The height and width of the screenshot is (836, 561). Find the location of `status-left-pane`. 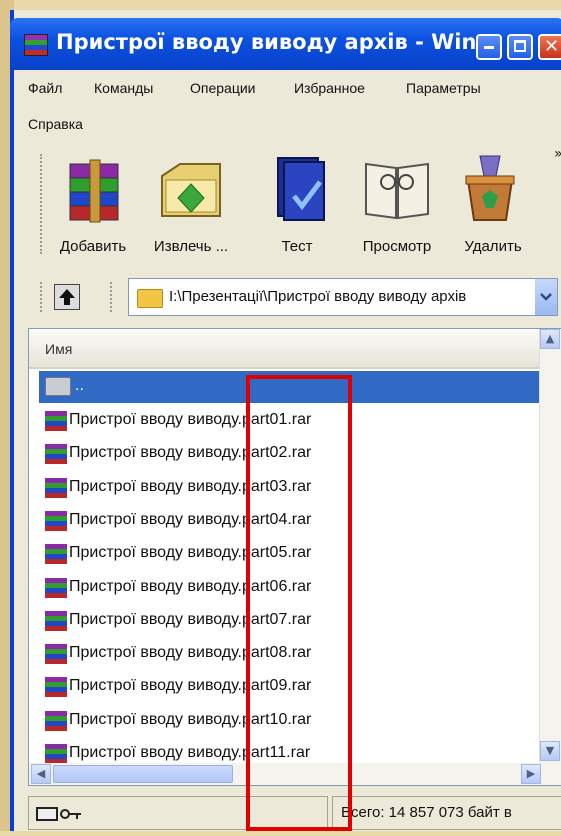

status-left-pane is located at coordinates (178, 813).